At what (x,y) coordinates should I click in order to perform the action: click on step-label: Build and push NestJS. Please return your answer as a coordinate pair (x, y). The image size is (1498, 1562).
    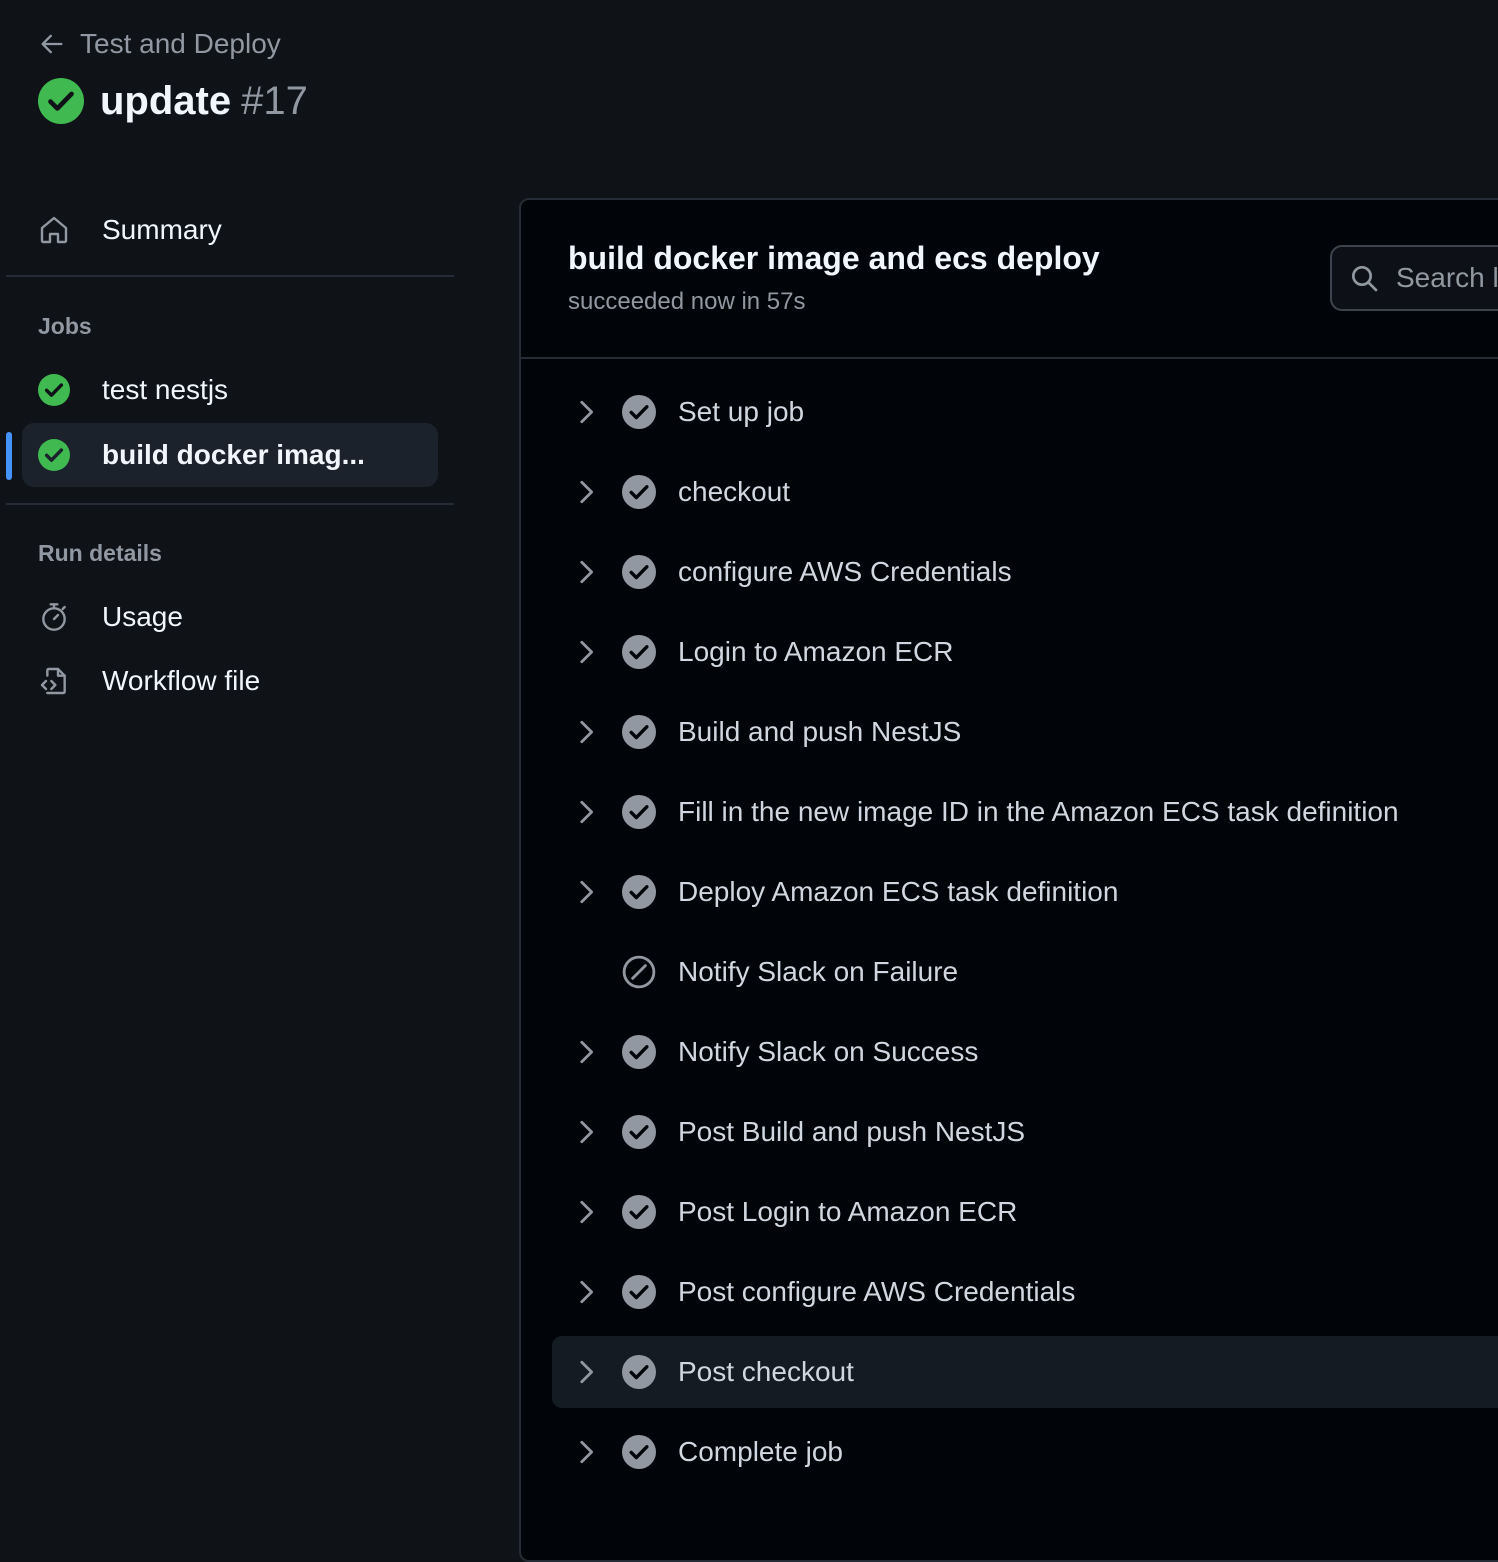
    Looking at the image, I should click on (820, 731).